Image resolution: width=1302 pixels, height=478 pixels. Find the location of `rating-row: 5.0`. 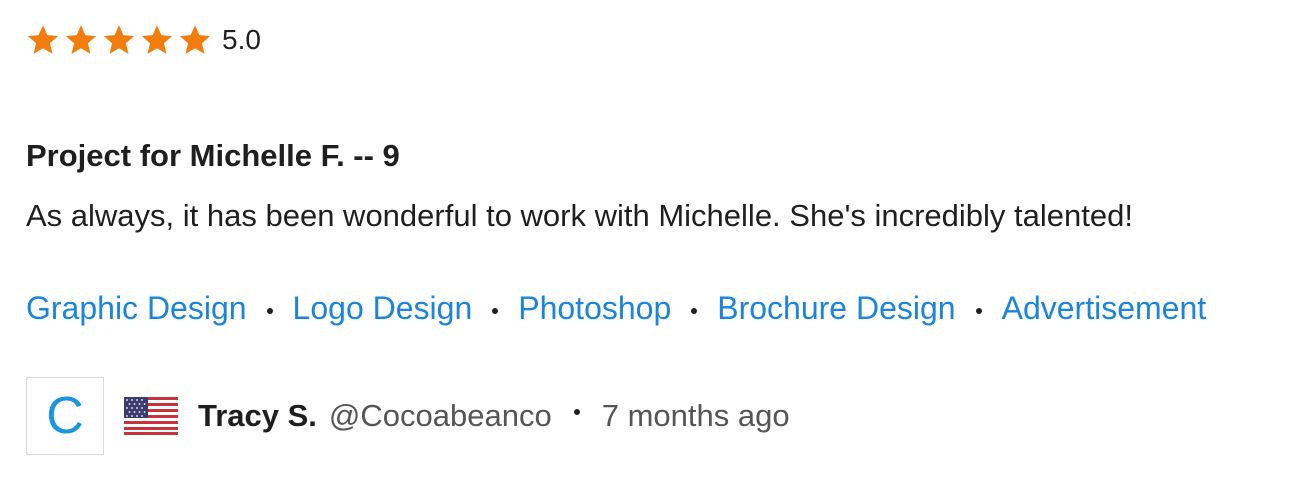

rating-row: 5.0 is located at coordinates (664, 40).